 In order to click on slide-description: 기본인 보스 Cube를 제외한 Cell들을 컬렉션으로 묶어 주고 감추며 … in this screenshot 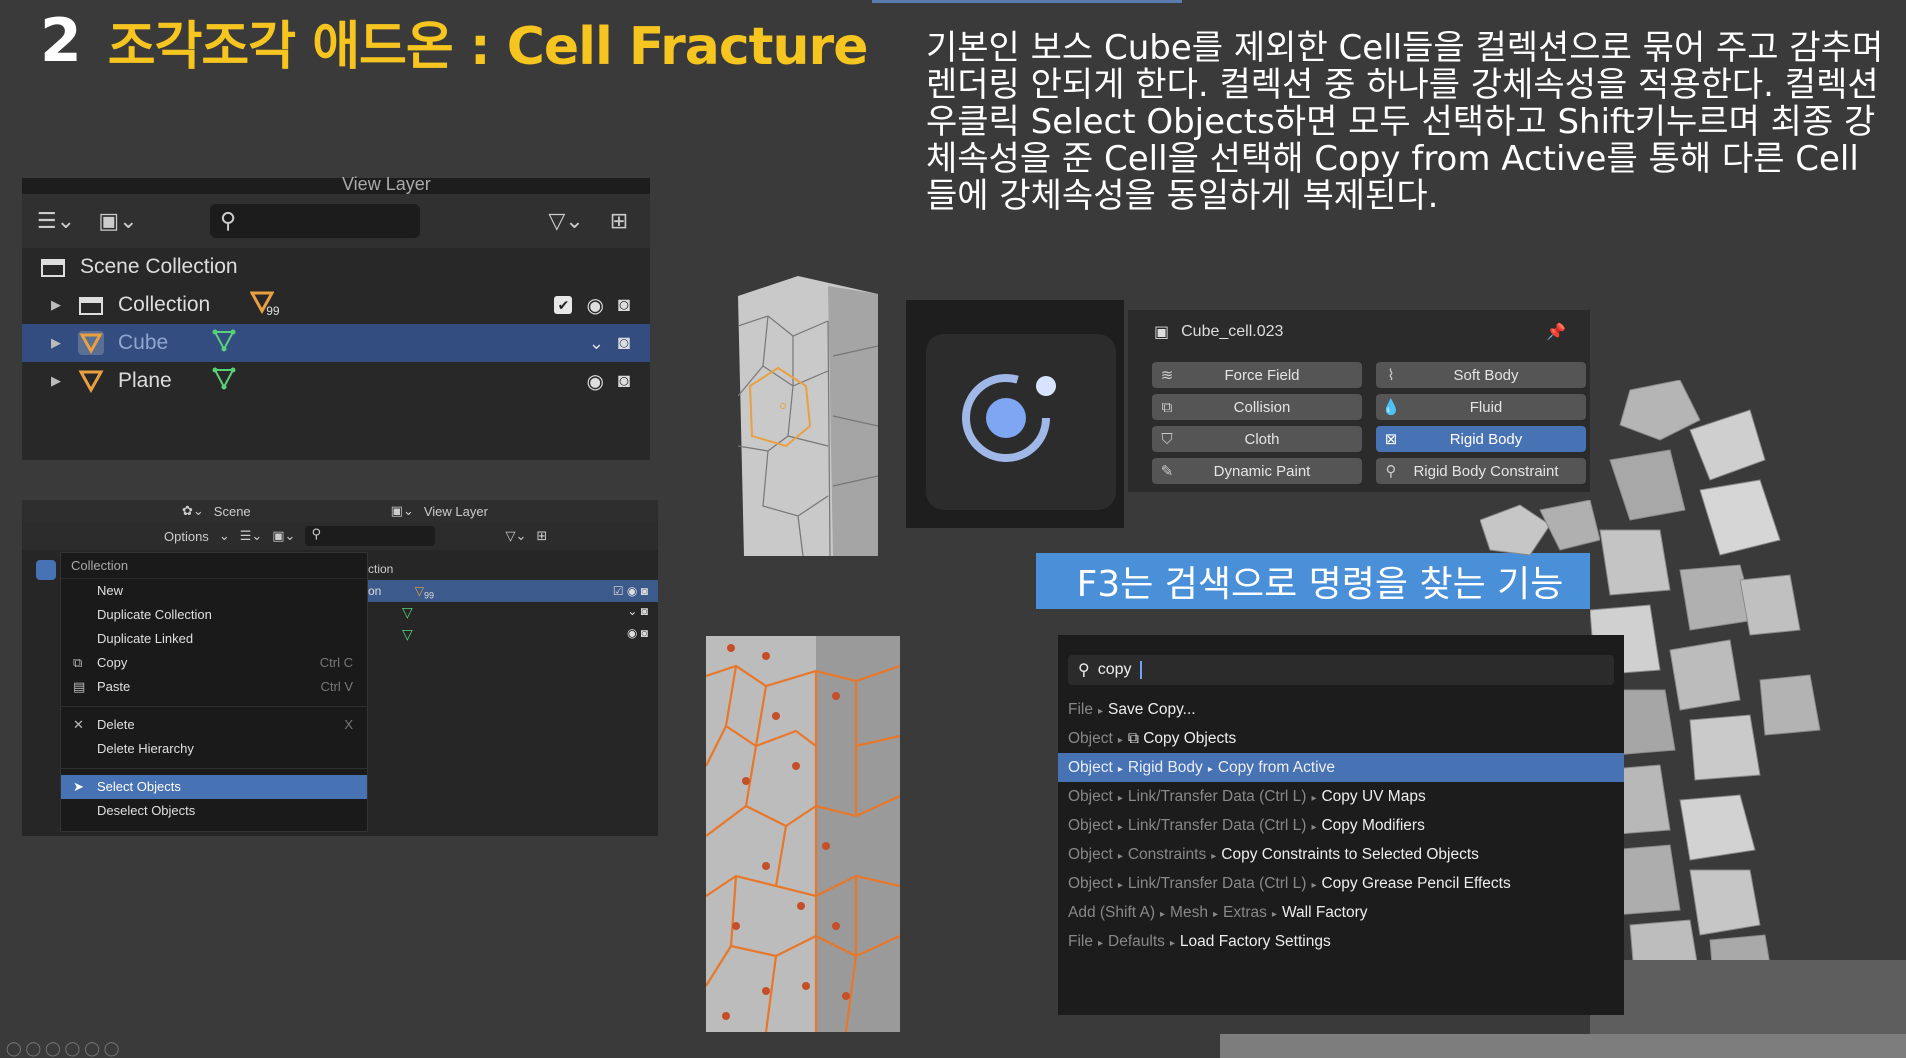, I will do `click(1405, 122)`.